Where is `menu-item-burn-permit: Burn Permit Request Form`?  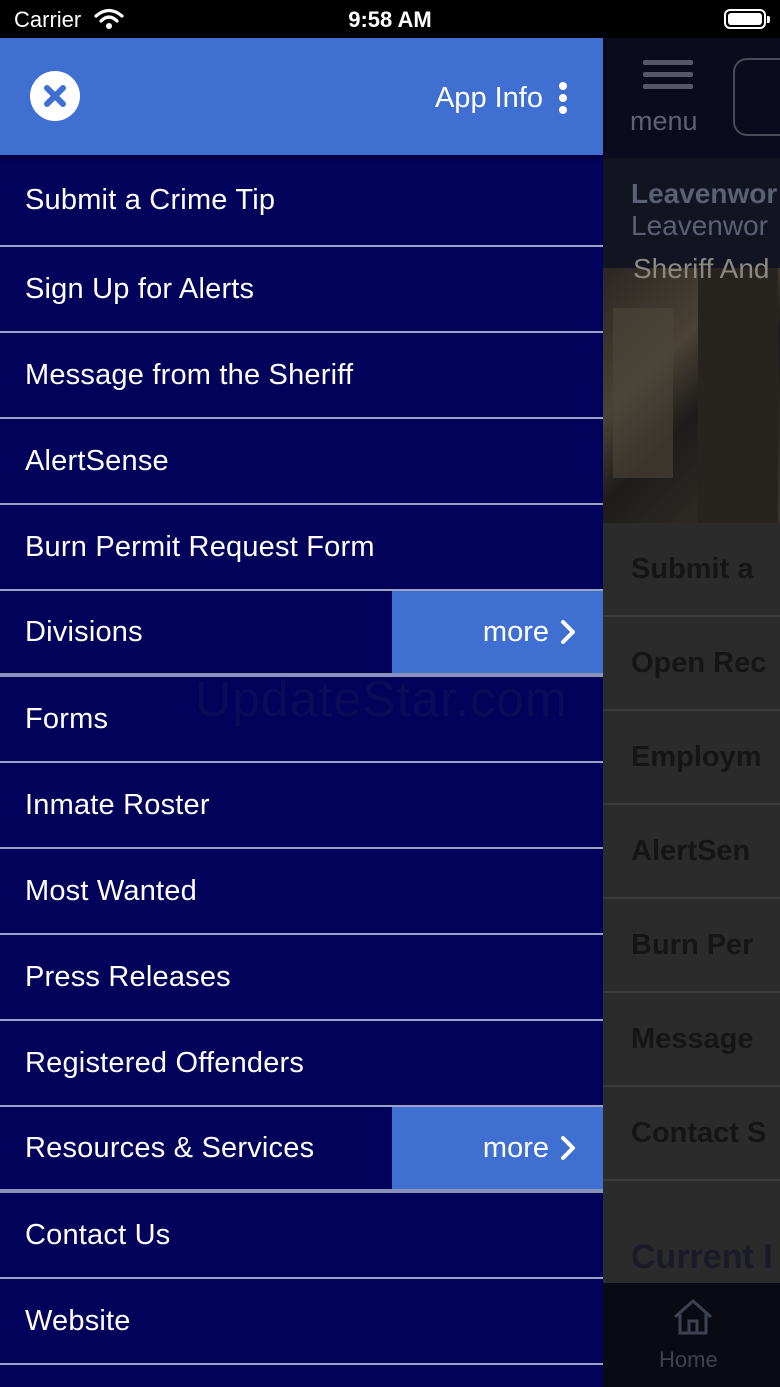 menu-item-burn-permit: Burn Permit Request Form is located at coordinates (301, 548).